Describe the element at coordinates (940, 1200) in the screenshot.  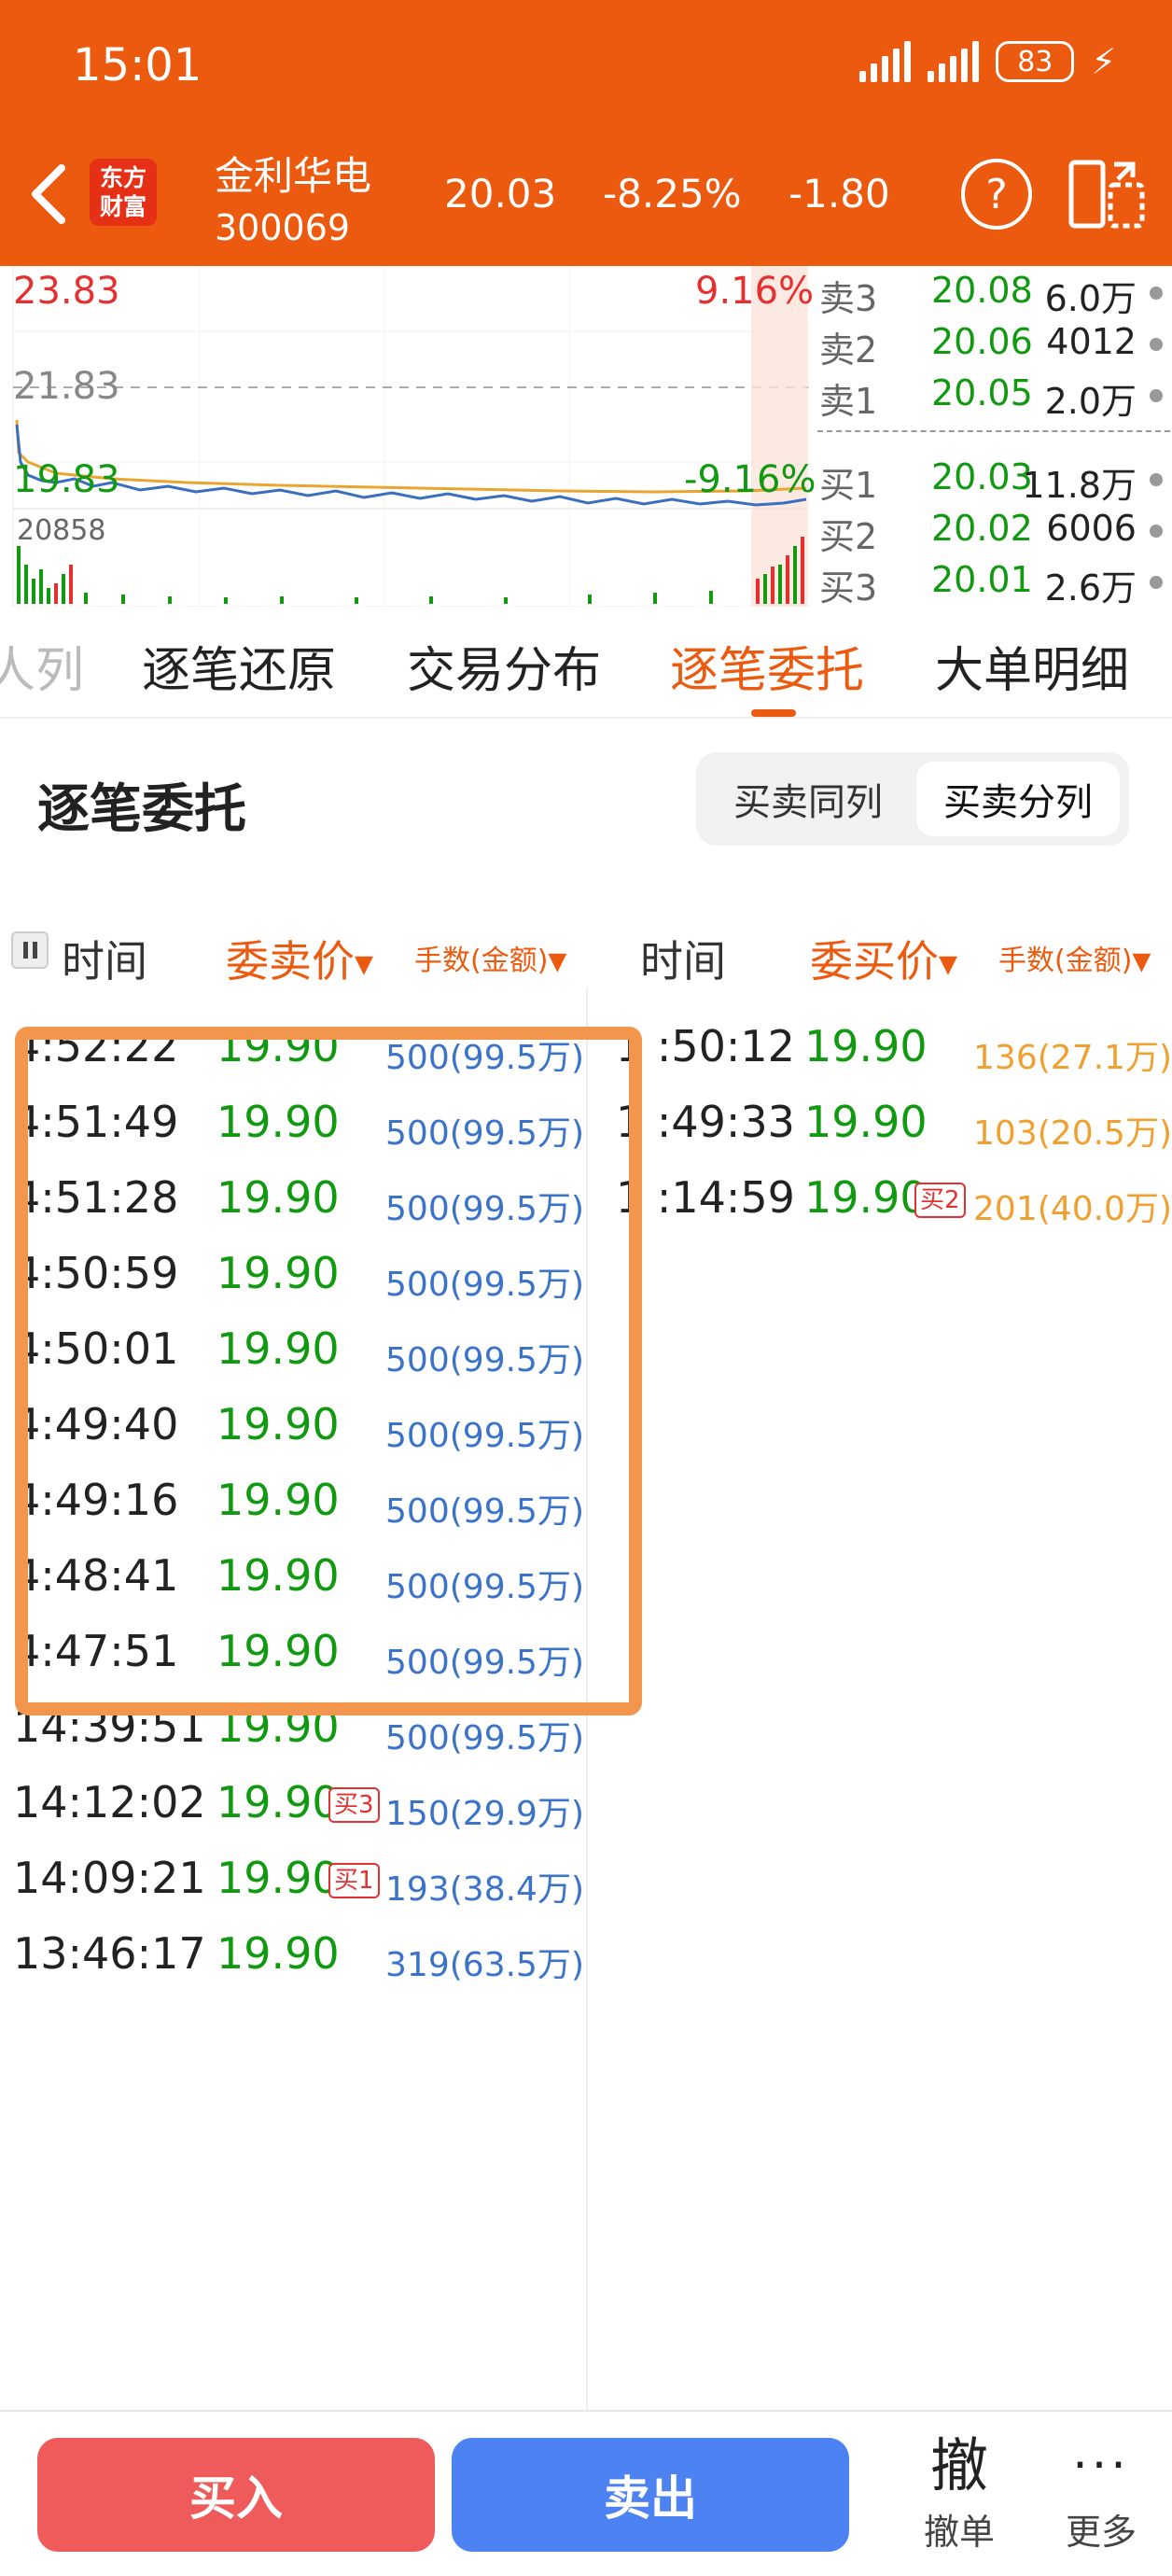
I see `order-badge: 买2` at that location.